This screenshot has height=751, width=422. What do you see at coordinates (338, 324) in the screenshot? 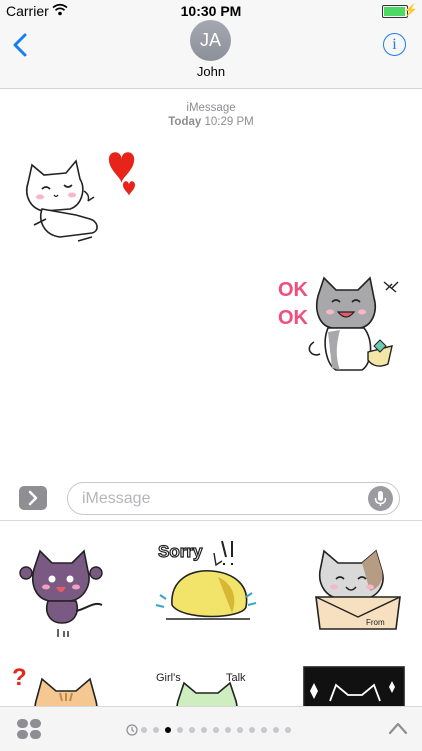
I see `grey-cat-ok-sticker: OK OK` at bounding box center [338, 324].